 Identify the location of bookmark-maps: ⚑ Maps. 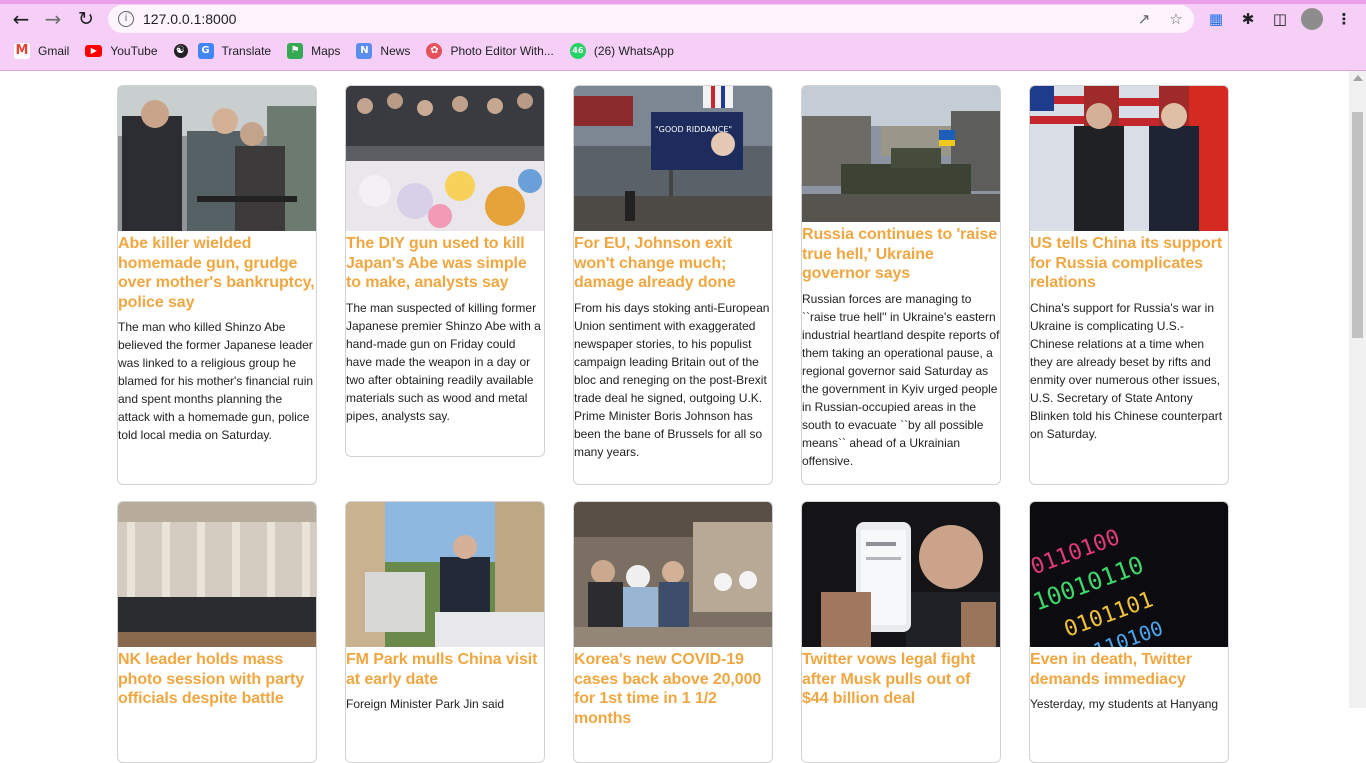
(313, 51).